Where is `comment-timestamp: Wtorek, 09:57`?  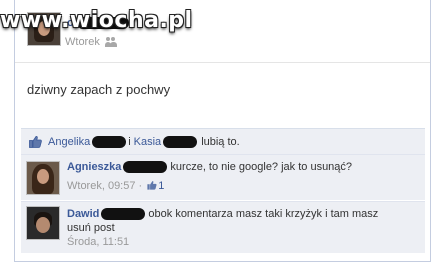
comment-timestamp: Wtorek, 09:57 is located at coordinates (101, 186).